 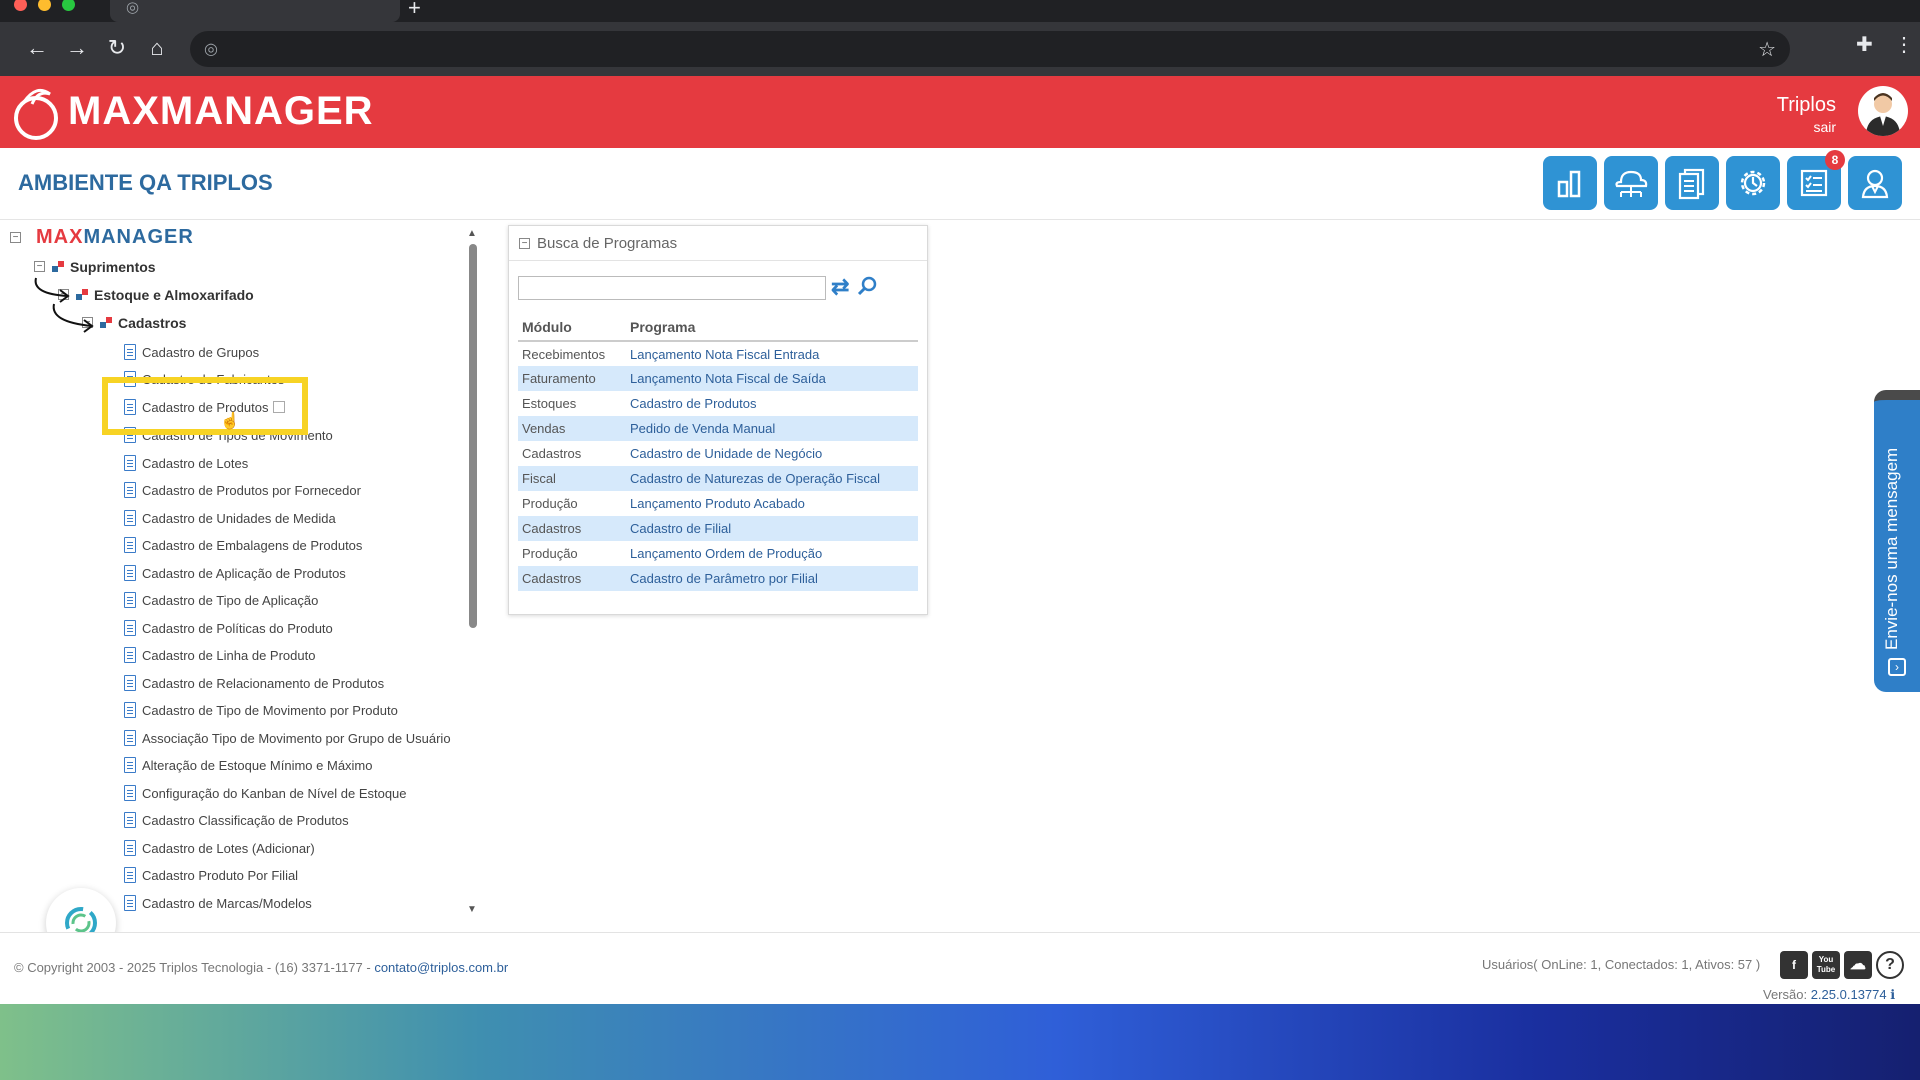 I want to click on table-row: Produção Lançamento Ordem de Produção, so click(x=718, y=553).